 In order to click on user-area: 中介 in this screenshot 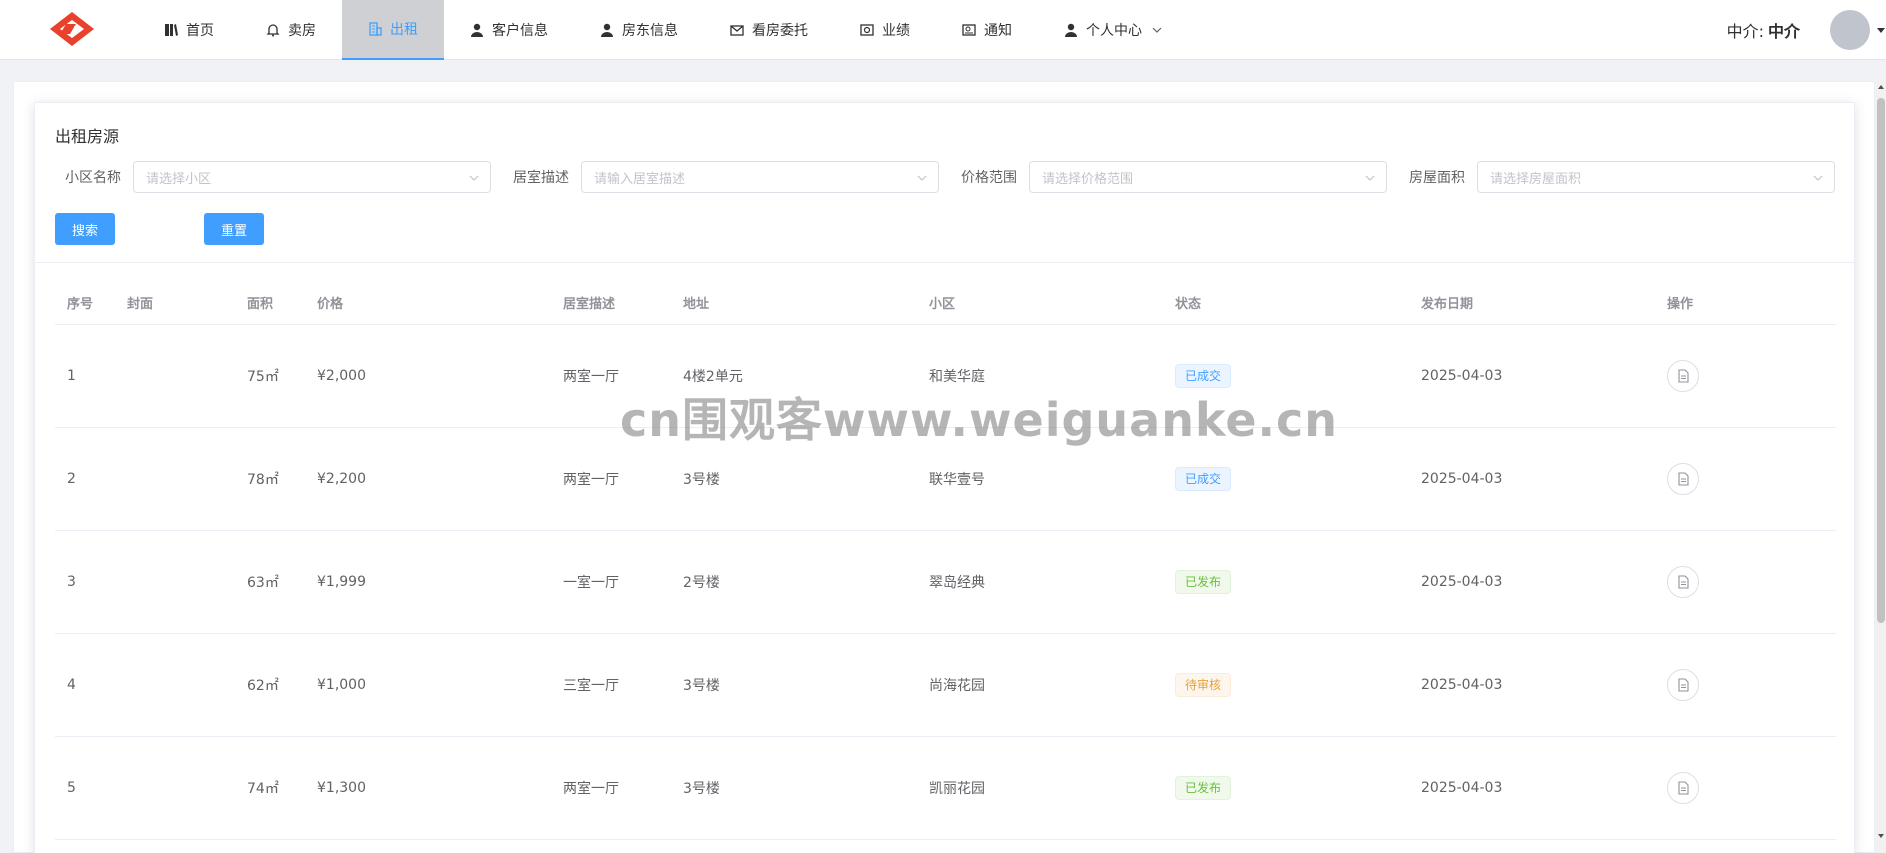, I will do `click(1806, 30)`.